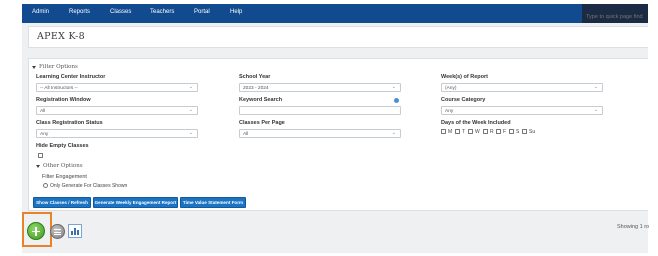 Image resolution: width=658 pixels, height=256 pixels. I want to click on day-label-w: W, so click(477, 131).